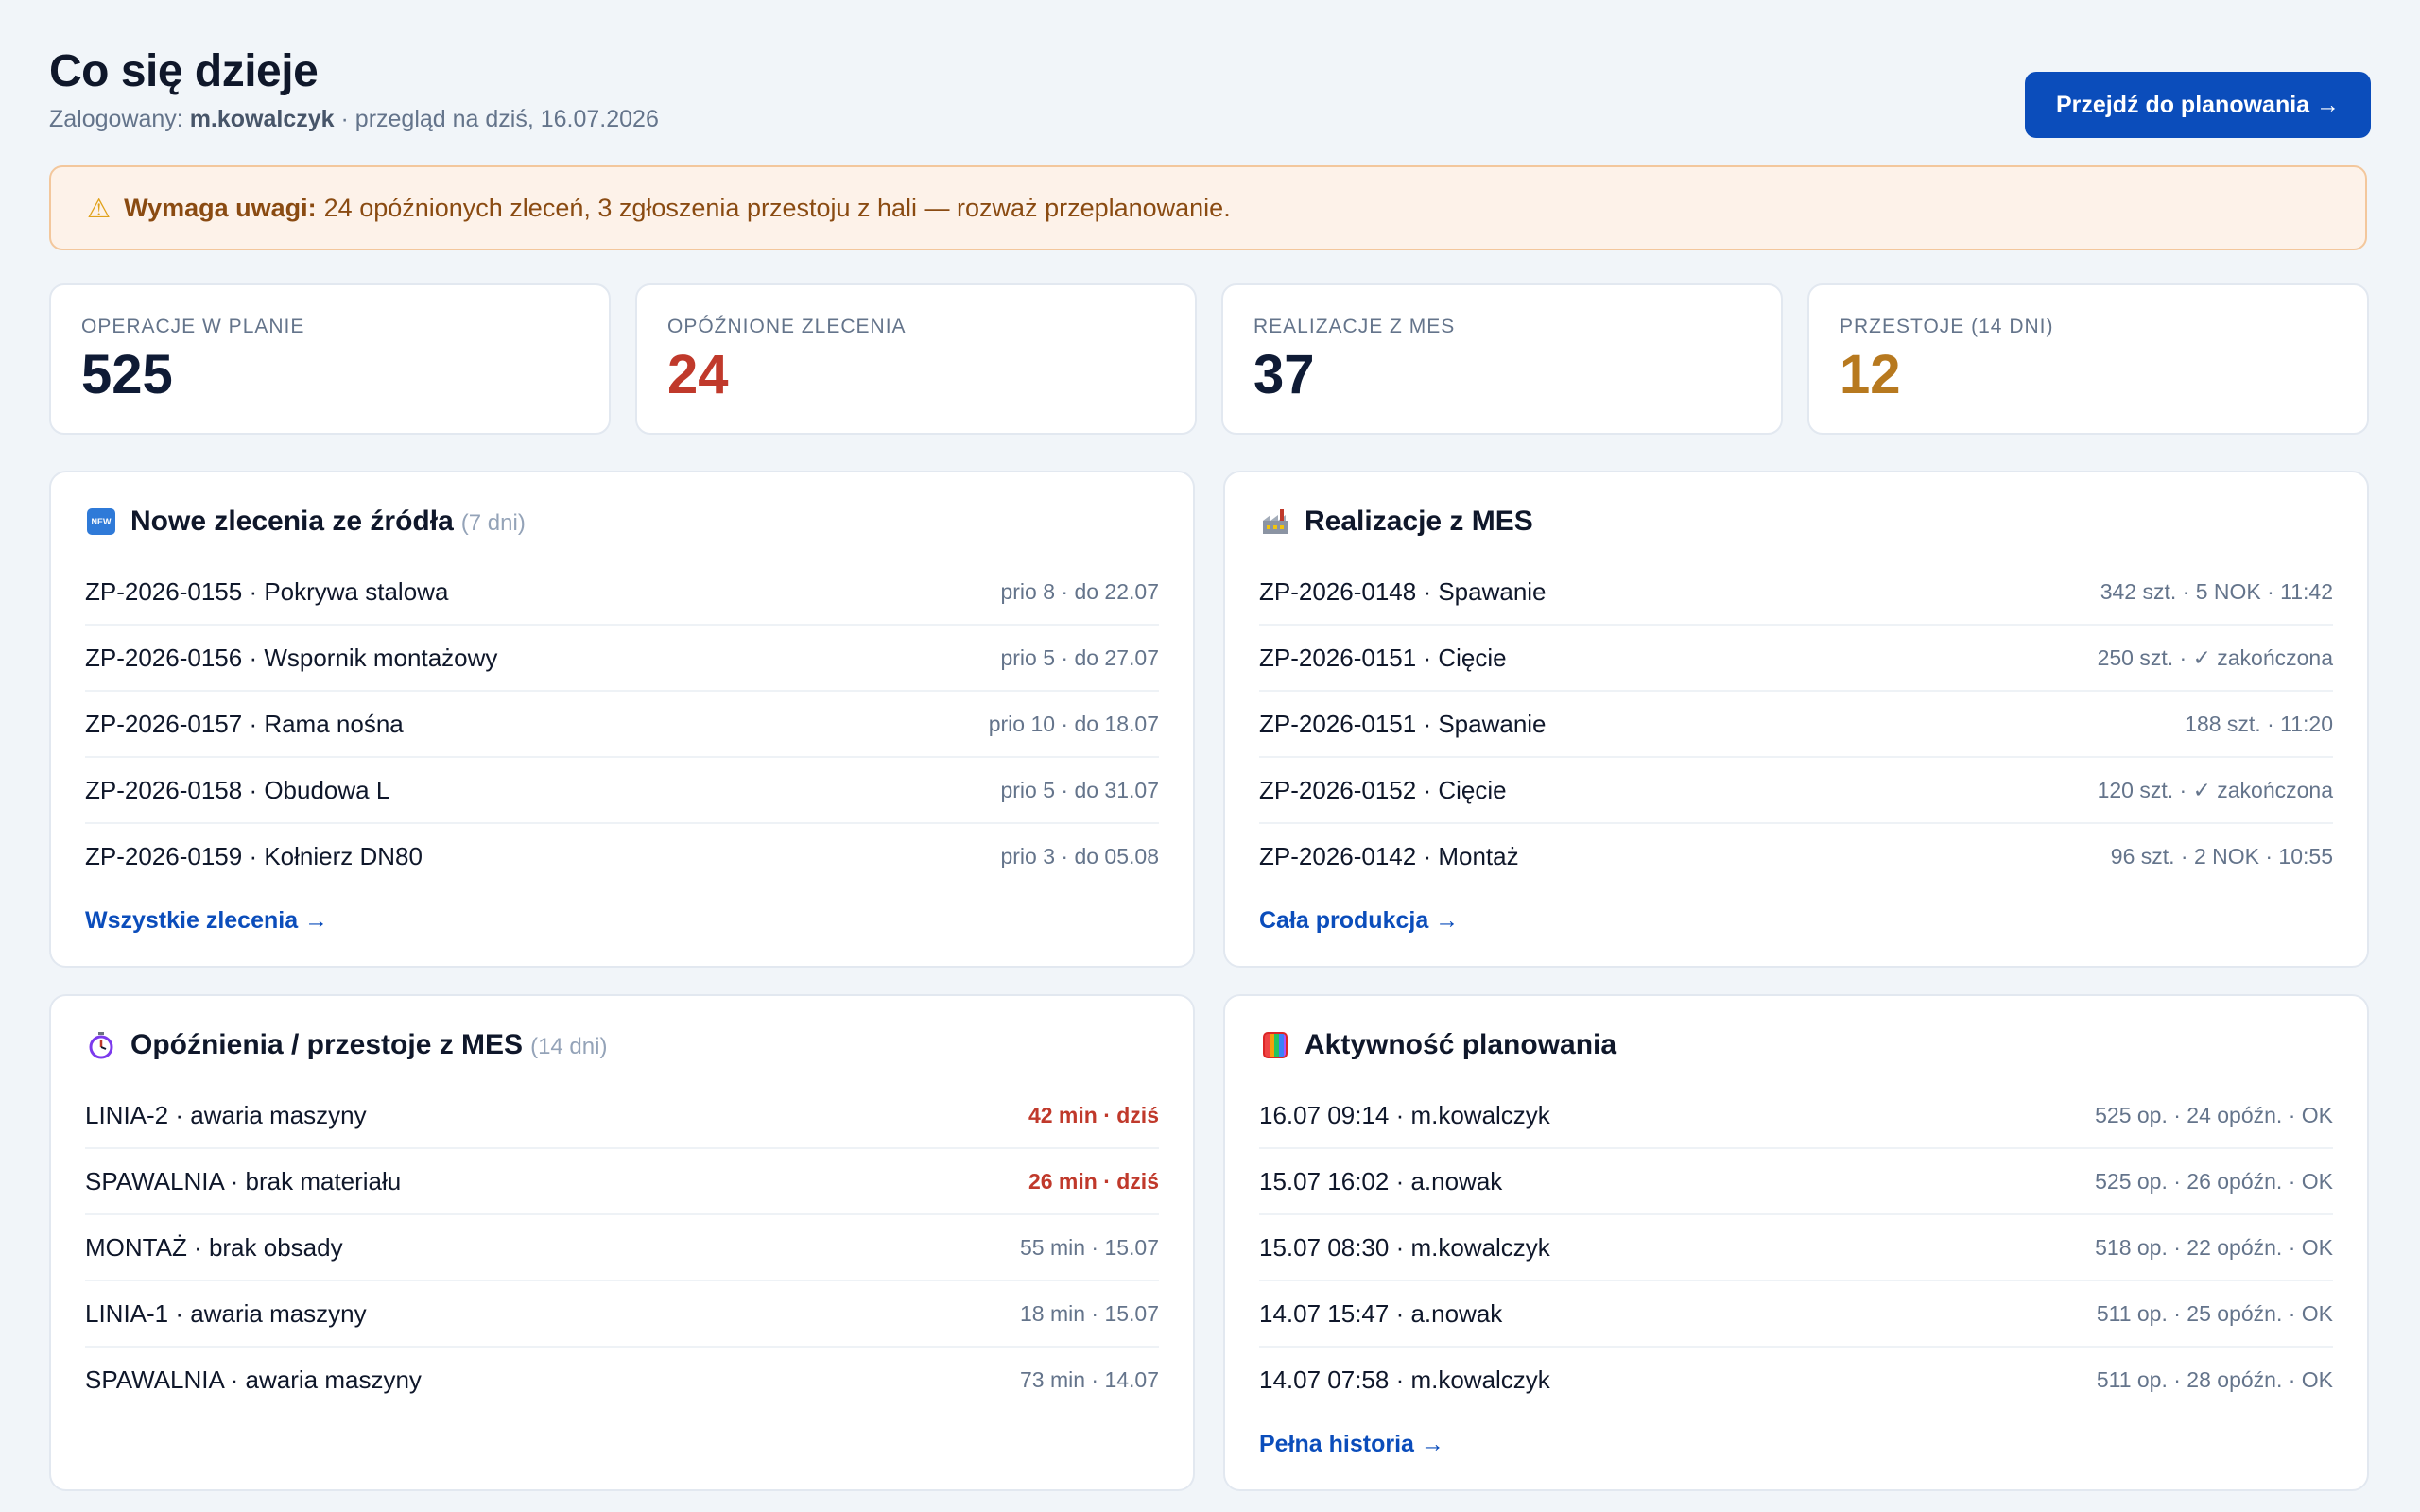 The image size is (2420, 1512). Describe the element at coordinates (622, 1182) in the screenshot. I see `list-item: SPAWALNIA · brak materiału 26 min · dziś` at that location.